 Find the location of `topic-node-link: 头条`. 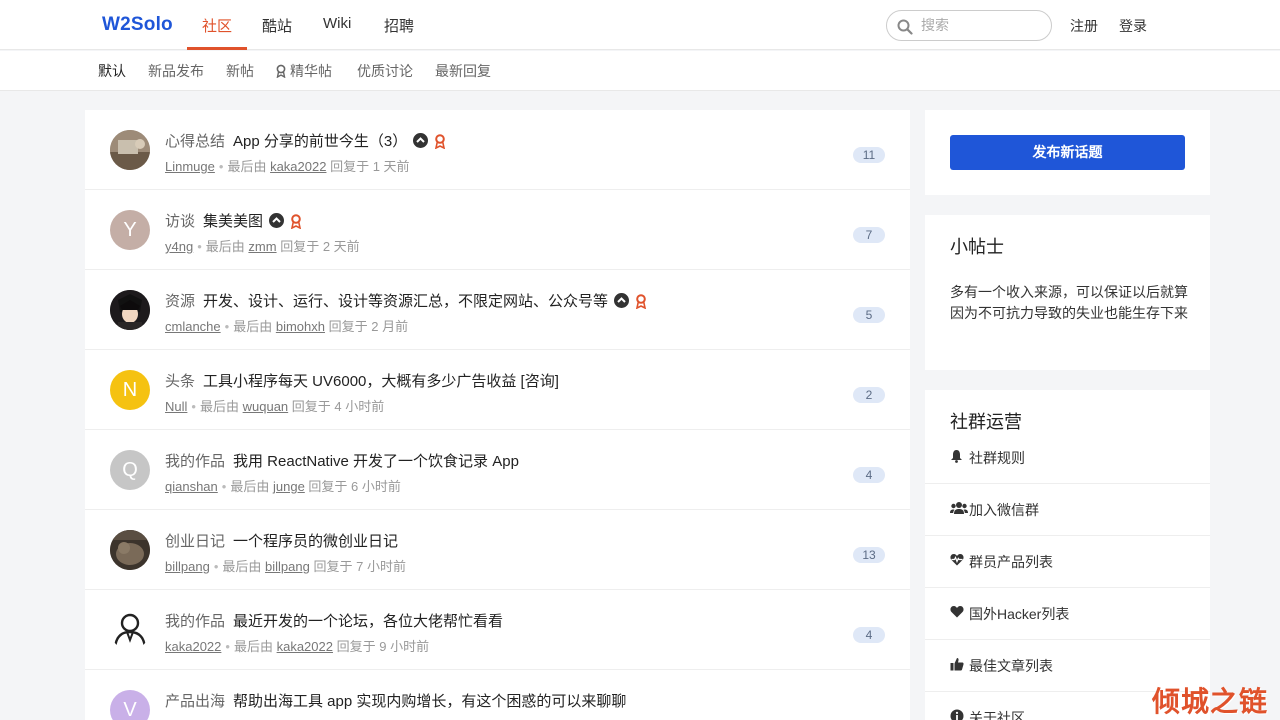

topic-node-link: 头条 is located at coordinates (180, 381).